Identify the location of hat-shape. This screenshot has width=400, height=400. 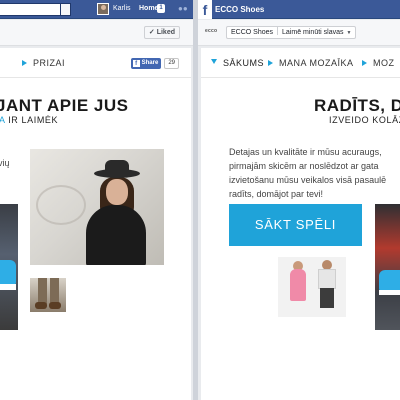
(117, 169).